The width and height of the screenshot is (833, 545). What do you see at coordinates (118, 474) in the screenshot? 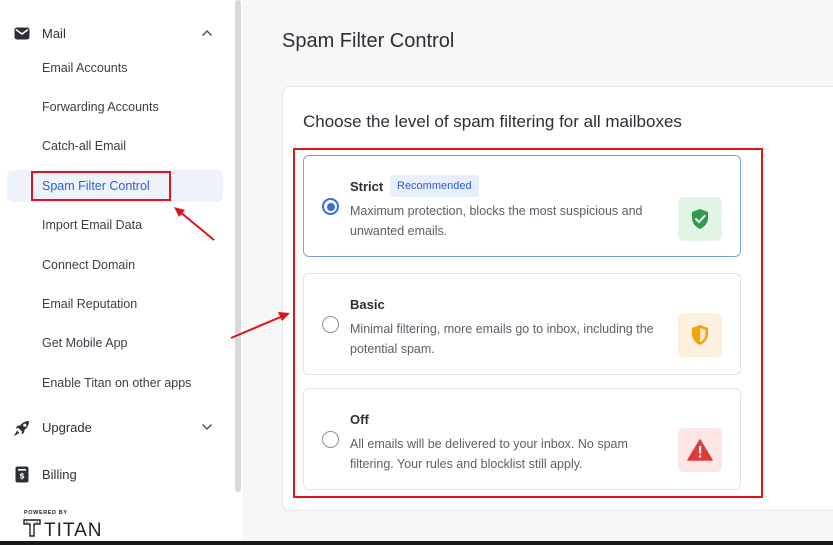
I see `sidebar-section-billing: $ Billing` at bounding box center [118, 474].